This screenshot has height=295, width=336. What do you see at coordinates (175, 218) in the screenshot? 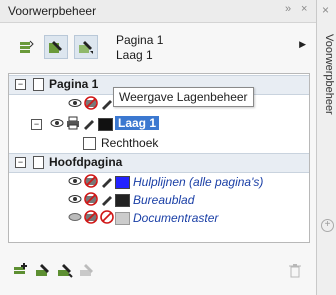
I see `grid-label: Documentraster` at bounding box center [175, 218].